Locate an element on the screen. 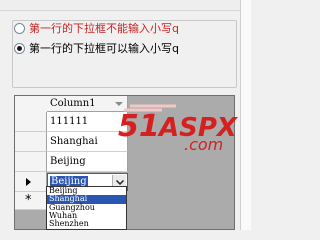 Image resolution: width=320 pixels, height=240 pixels. window-right-edge is located at coordinates (245, 115).